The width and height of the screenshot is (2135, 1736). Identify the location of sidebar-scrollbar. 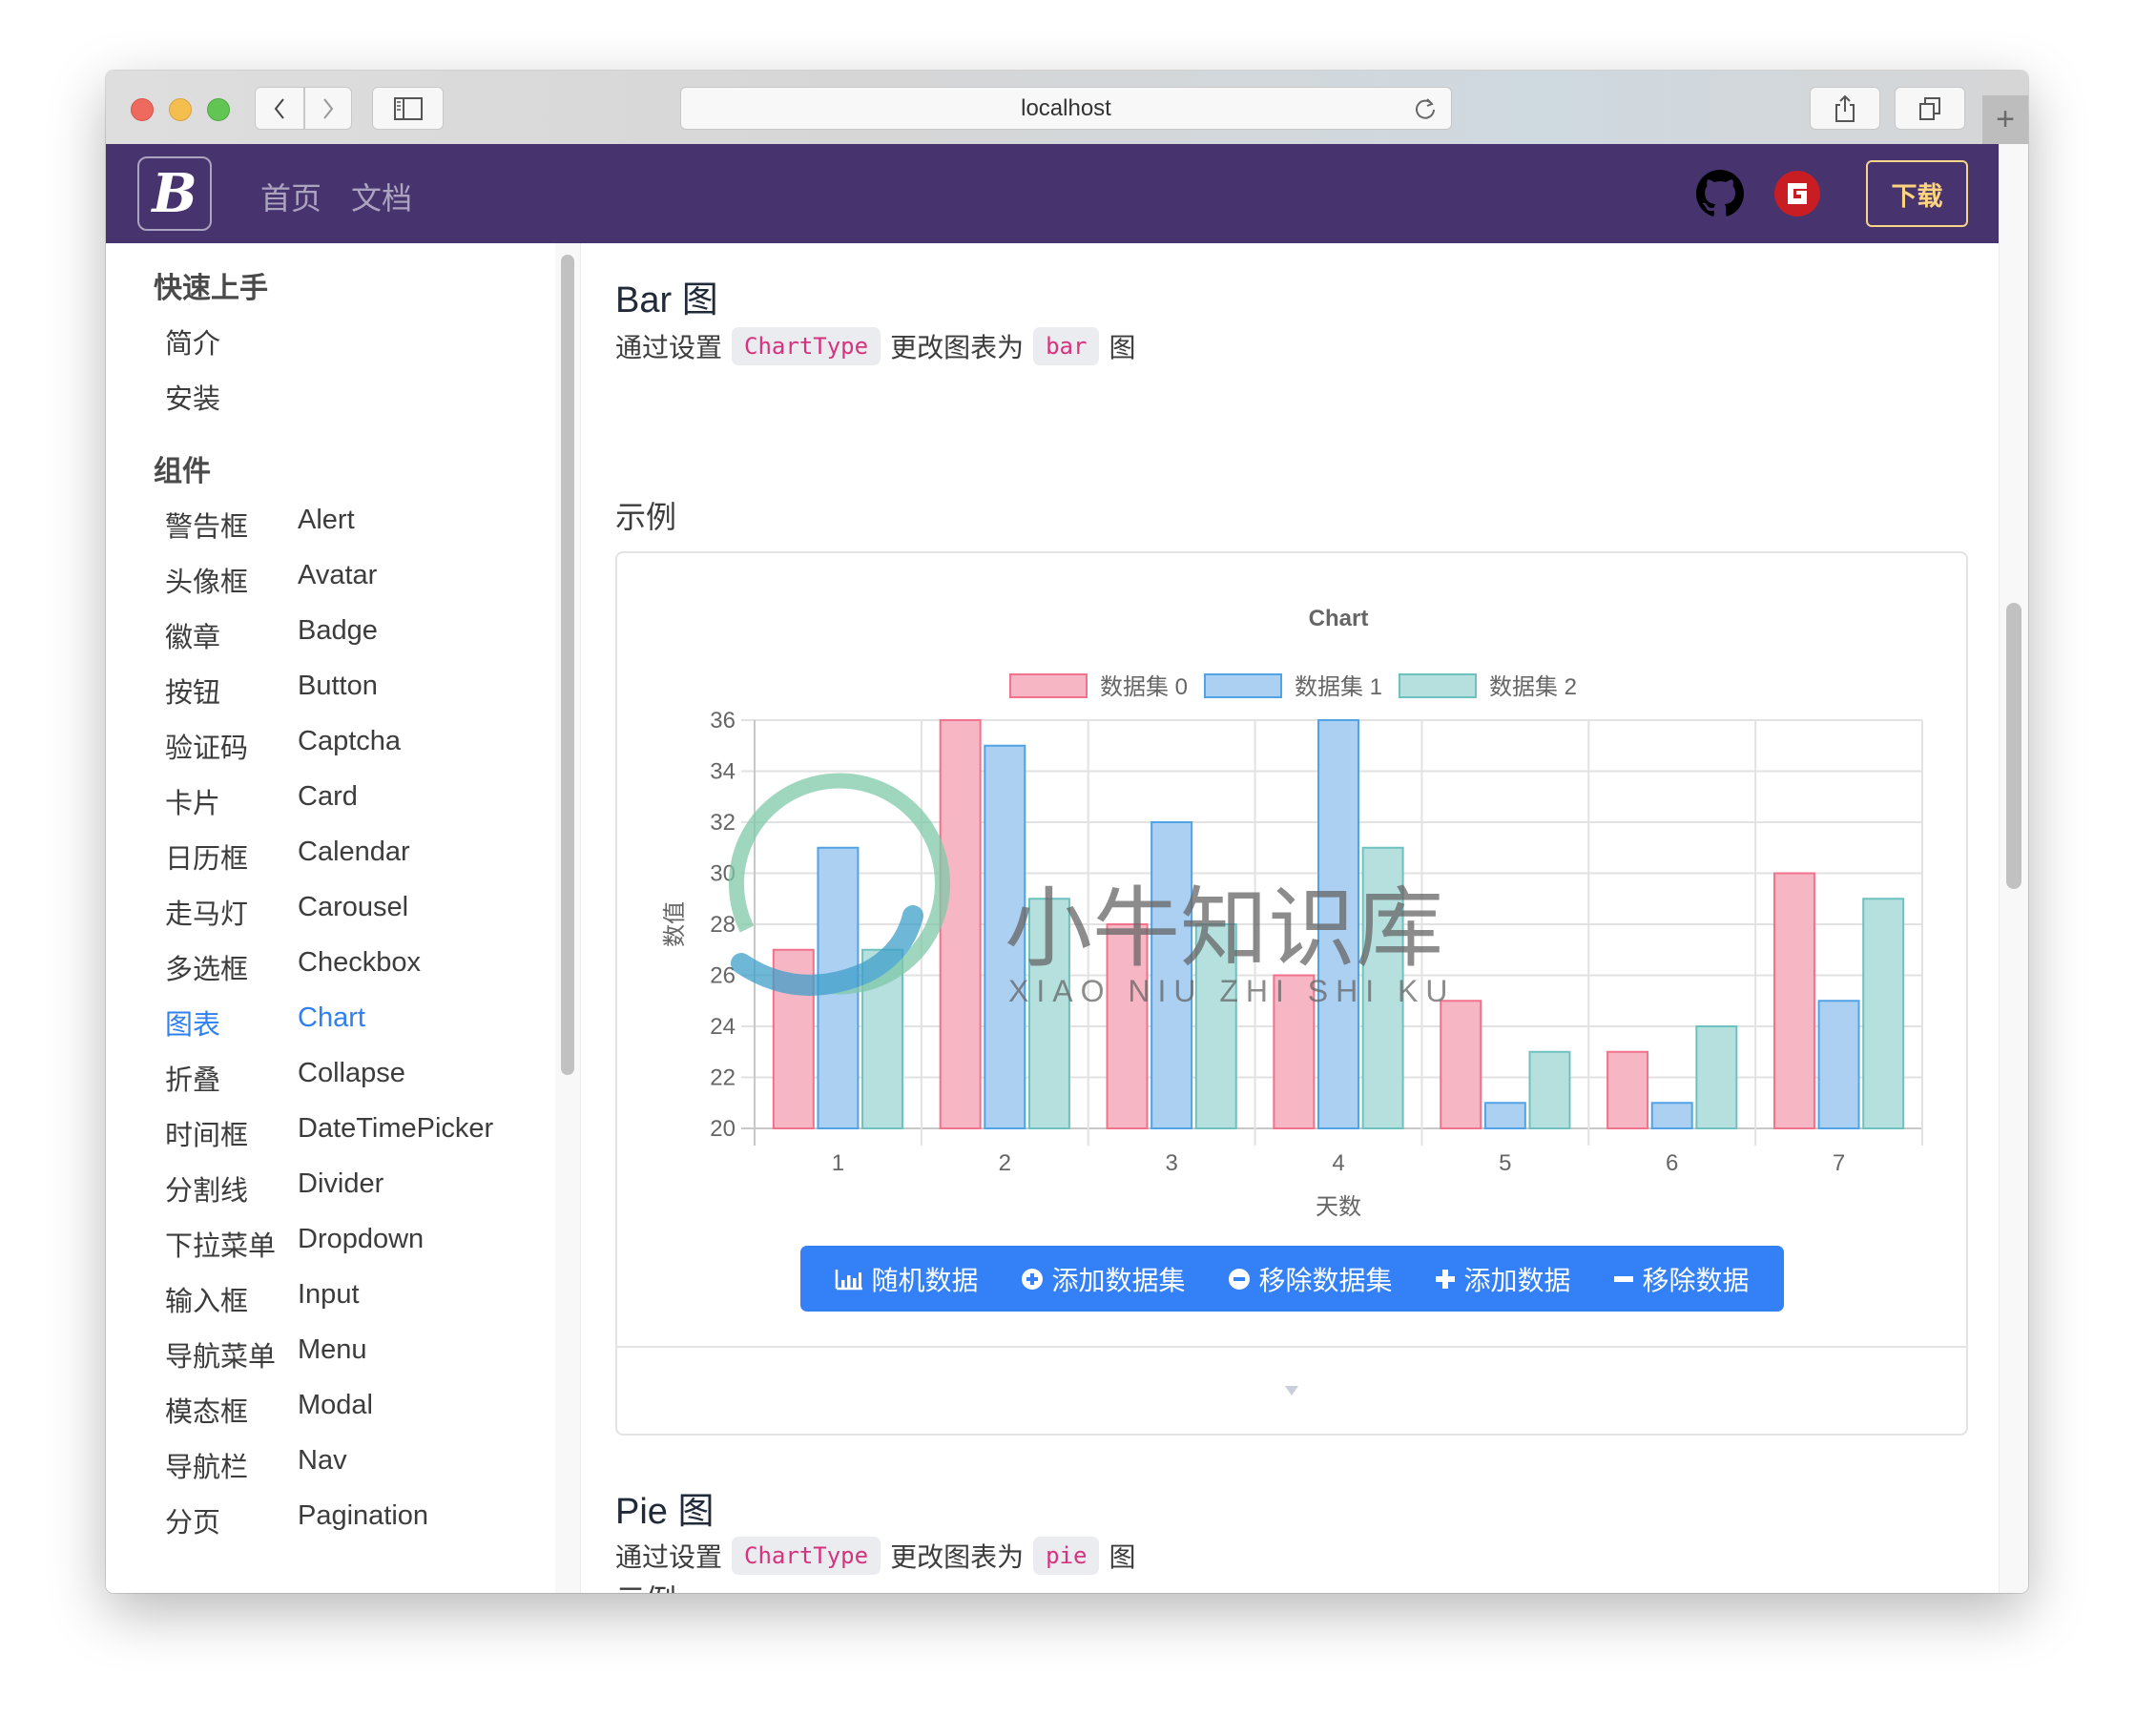
(568, 918).